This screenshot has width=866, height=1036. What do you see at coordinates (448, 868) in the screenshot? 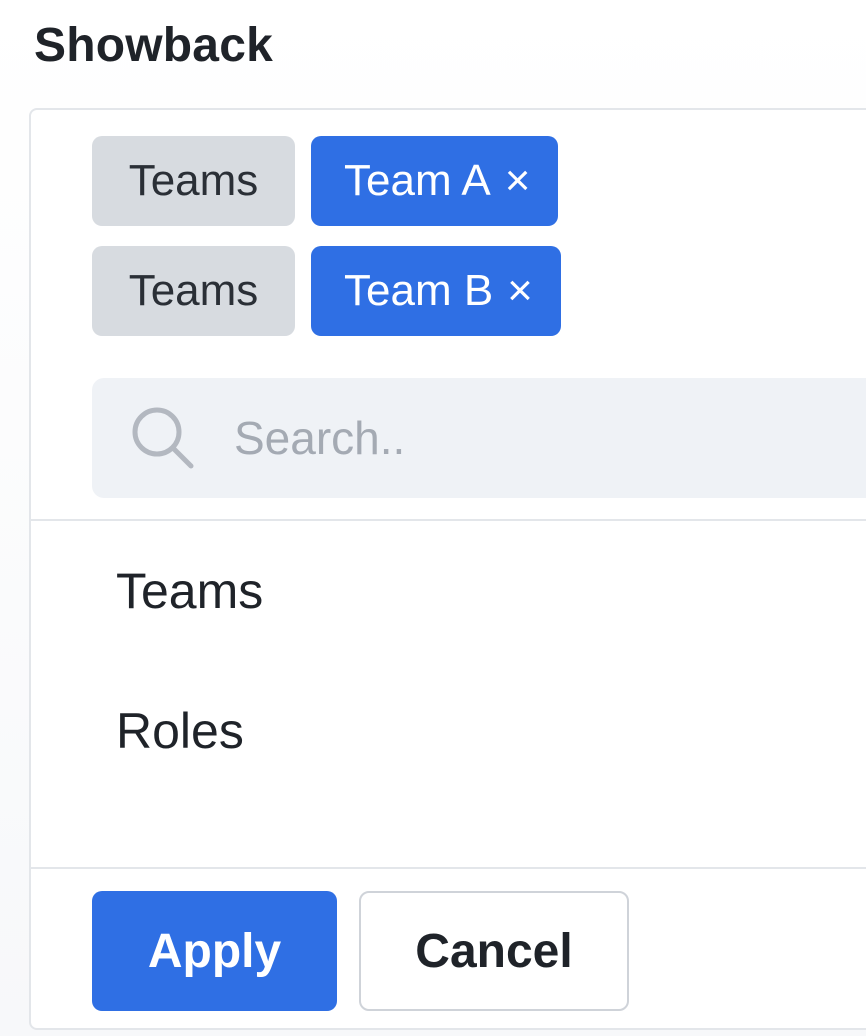
I see `divider` at bounding box center [448, 868].